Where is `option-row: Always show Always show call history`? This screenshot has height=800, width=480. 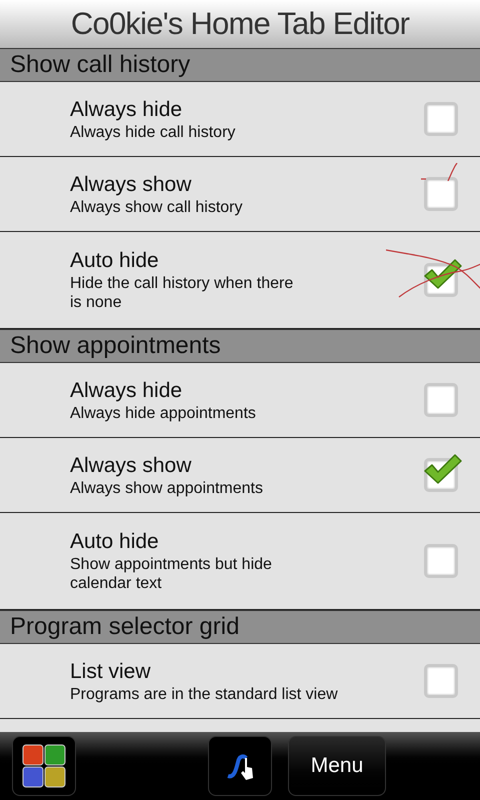 option-row: Always show Always show call history is located at coordinates (240, 194).